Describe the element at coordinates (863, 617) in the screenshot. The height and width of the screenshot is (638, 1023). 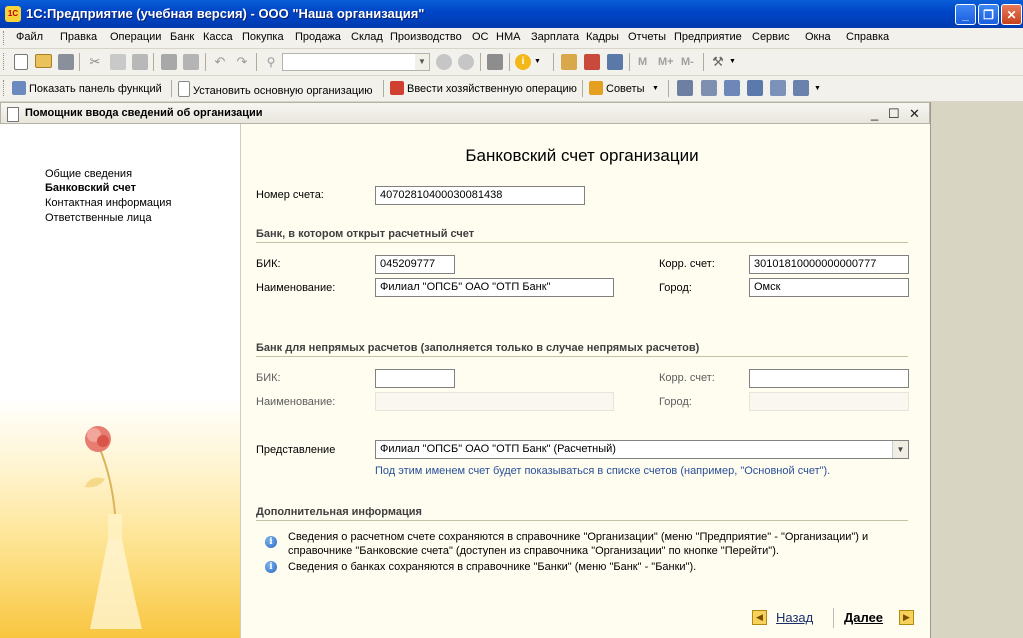
I see `next-button: Далее` at that location.